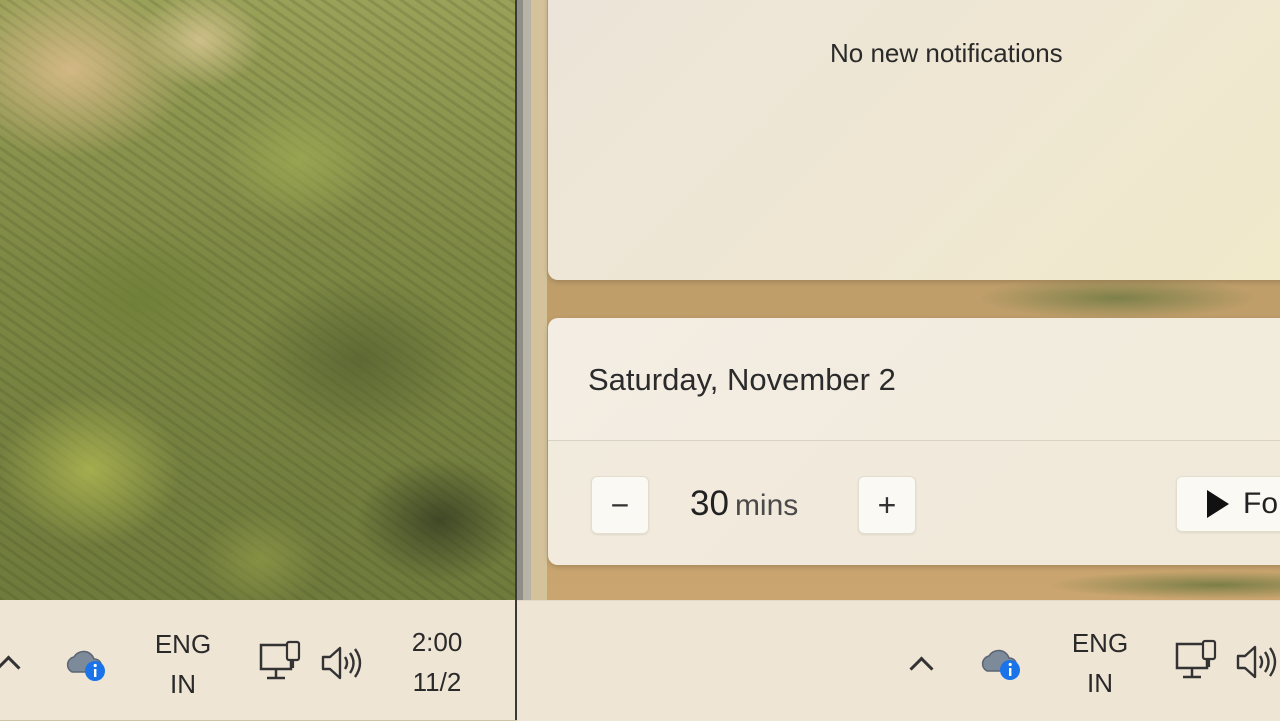 This screenshot has width=1280, height=721. What do you see at coordinates (1218, 504) in the screenshot?
I see `play-icon` at bounding box center [1218, 504].